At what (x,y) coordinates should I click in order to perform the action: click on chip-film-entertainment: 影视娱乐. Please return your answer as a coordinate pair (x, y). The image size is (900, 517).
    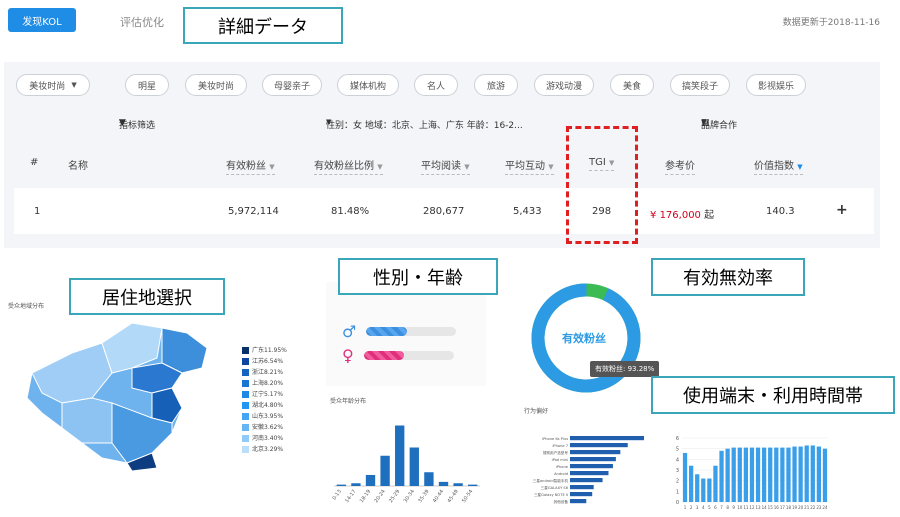
    Looking at the image, I should click on (776, 85).